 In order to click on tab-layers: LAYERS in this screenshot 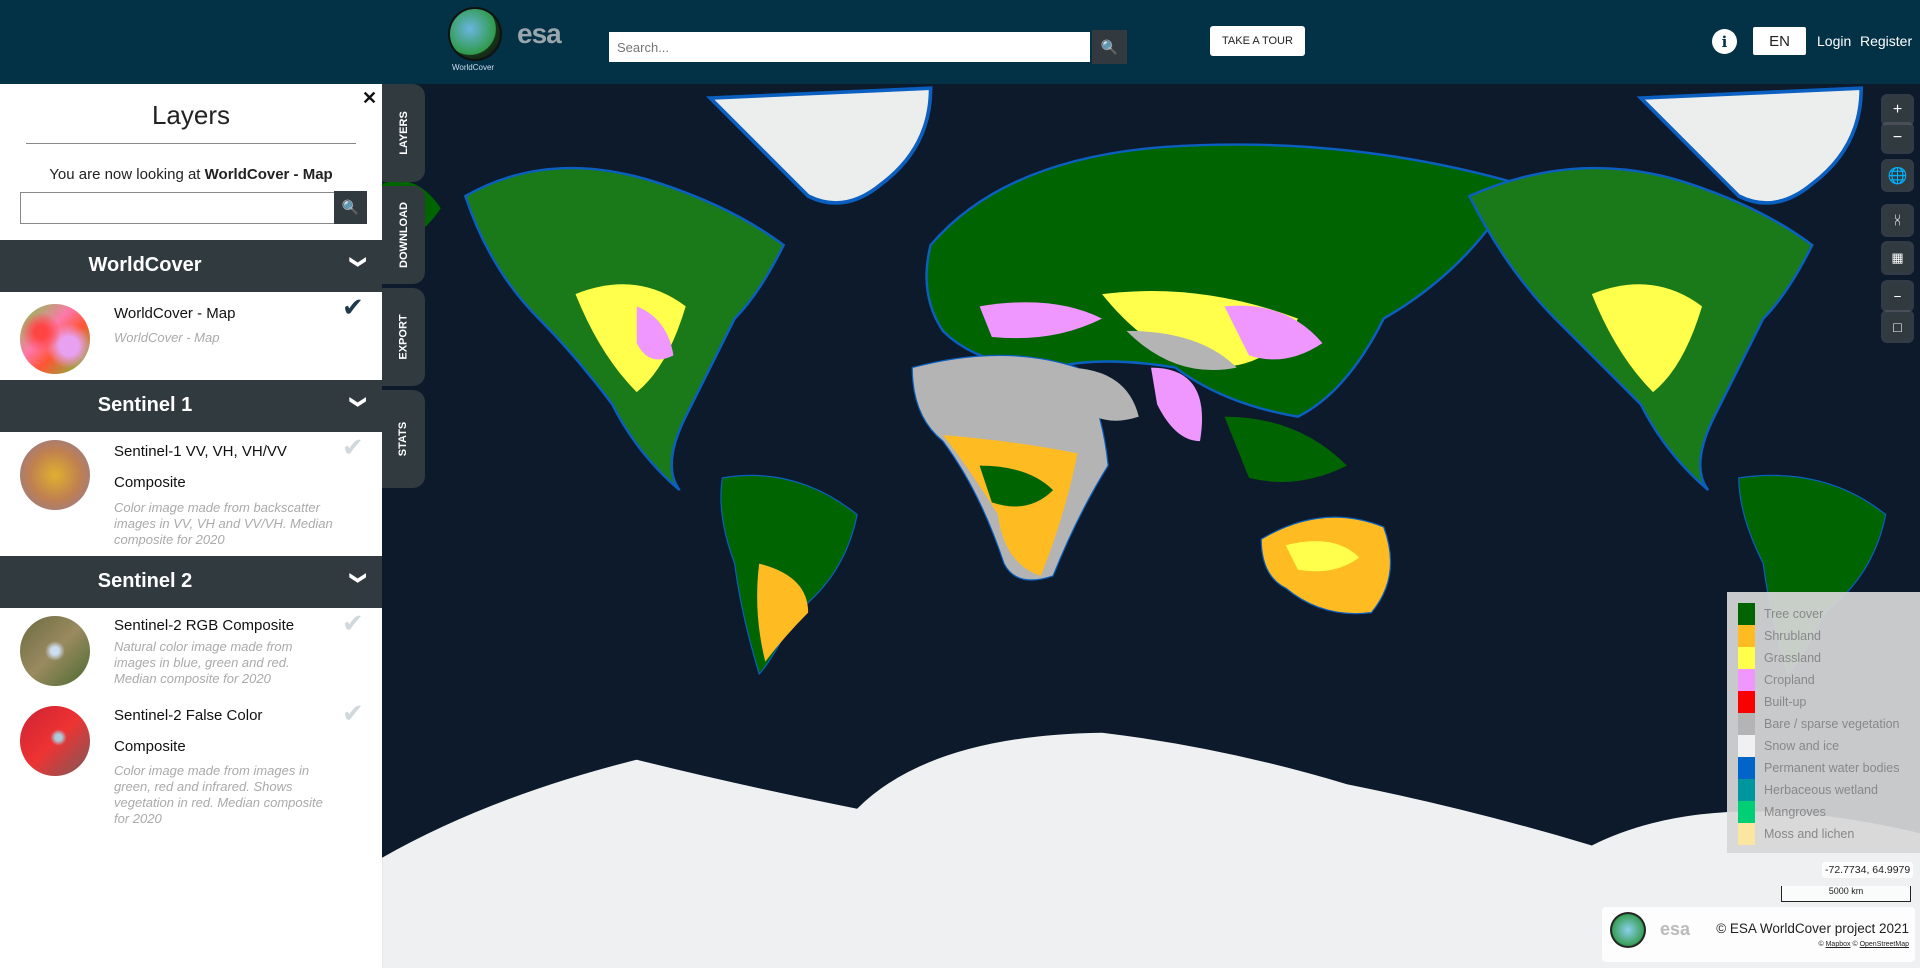, I will do `click(403, 133)`.